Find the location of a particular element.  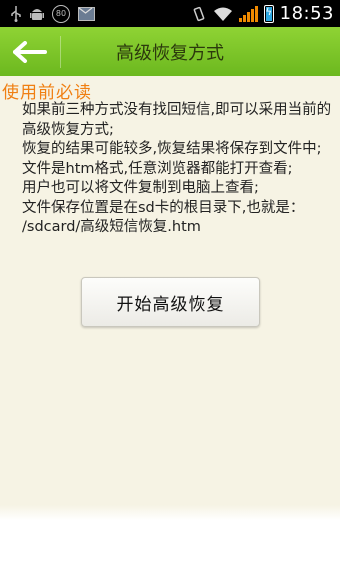

instruction-line: 用户也可以将文件复制到电脑上查看; is located at coordinates (140, 188).